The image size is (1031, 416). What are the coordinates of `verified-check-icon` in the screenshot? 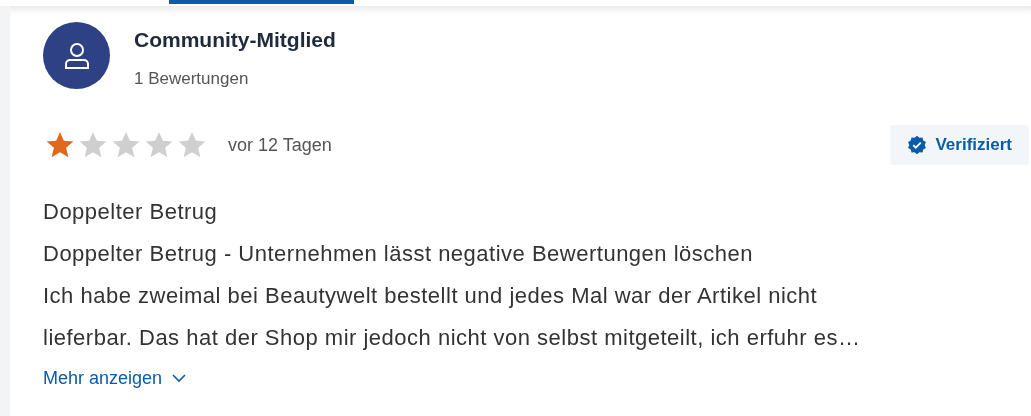 It's located at (917, 145).